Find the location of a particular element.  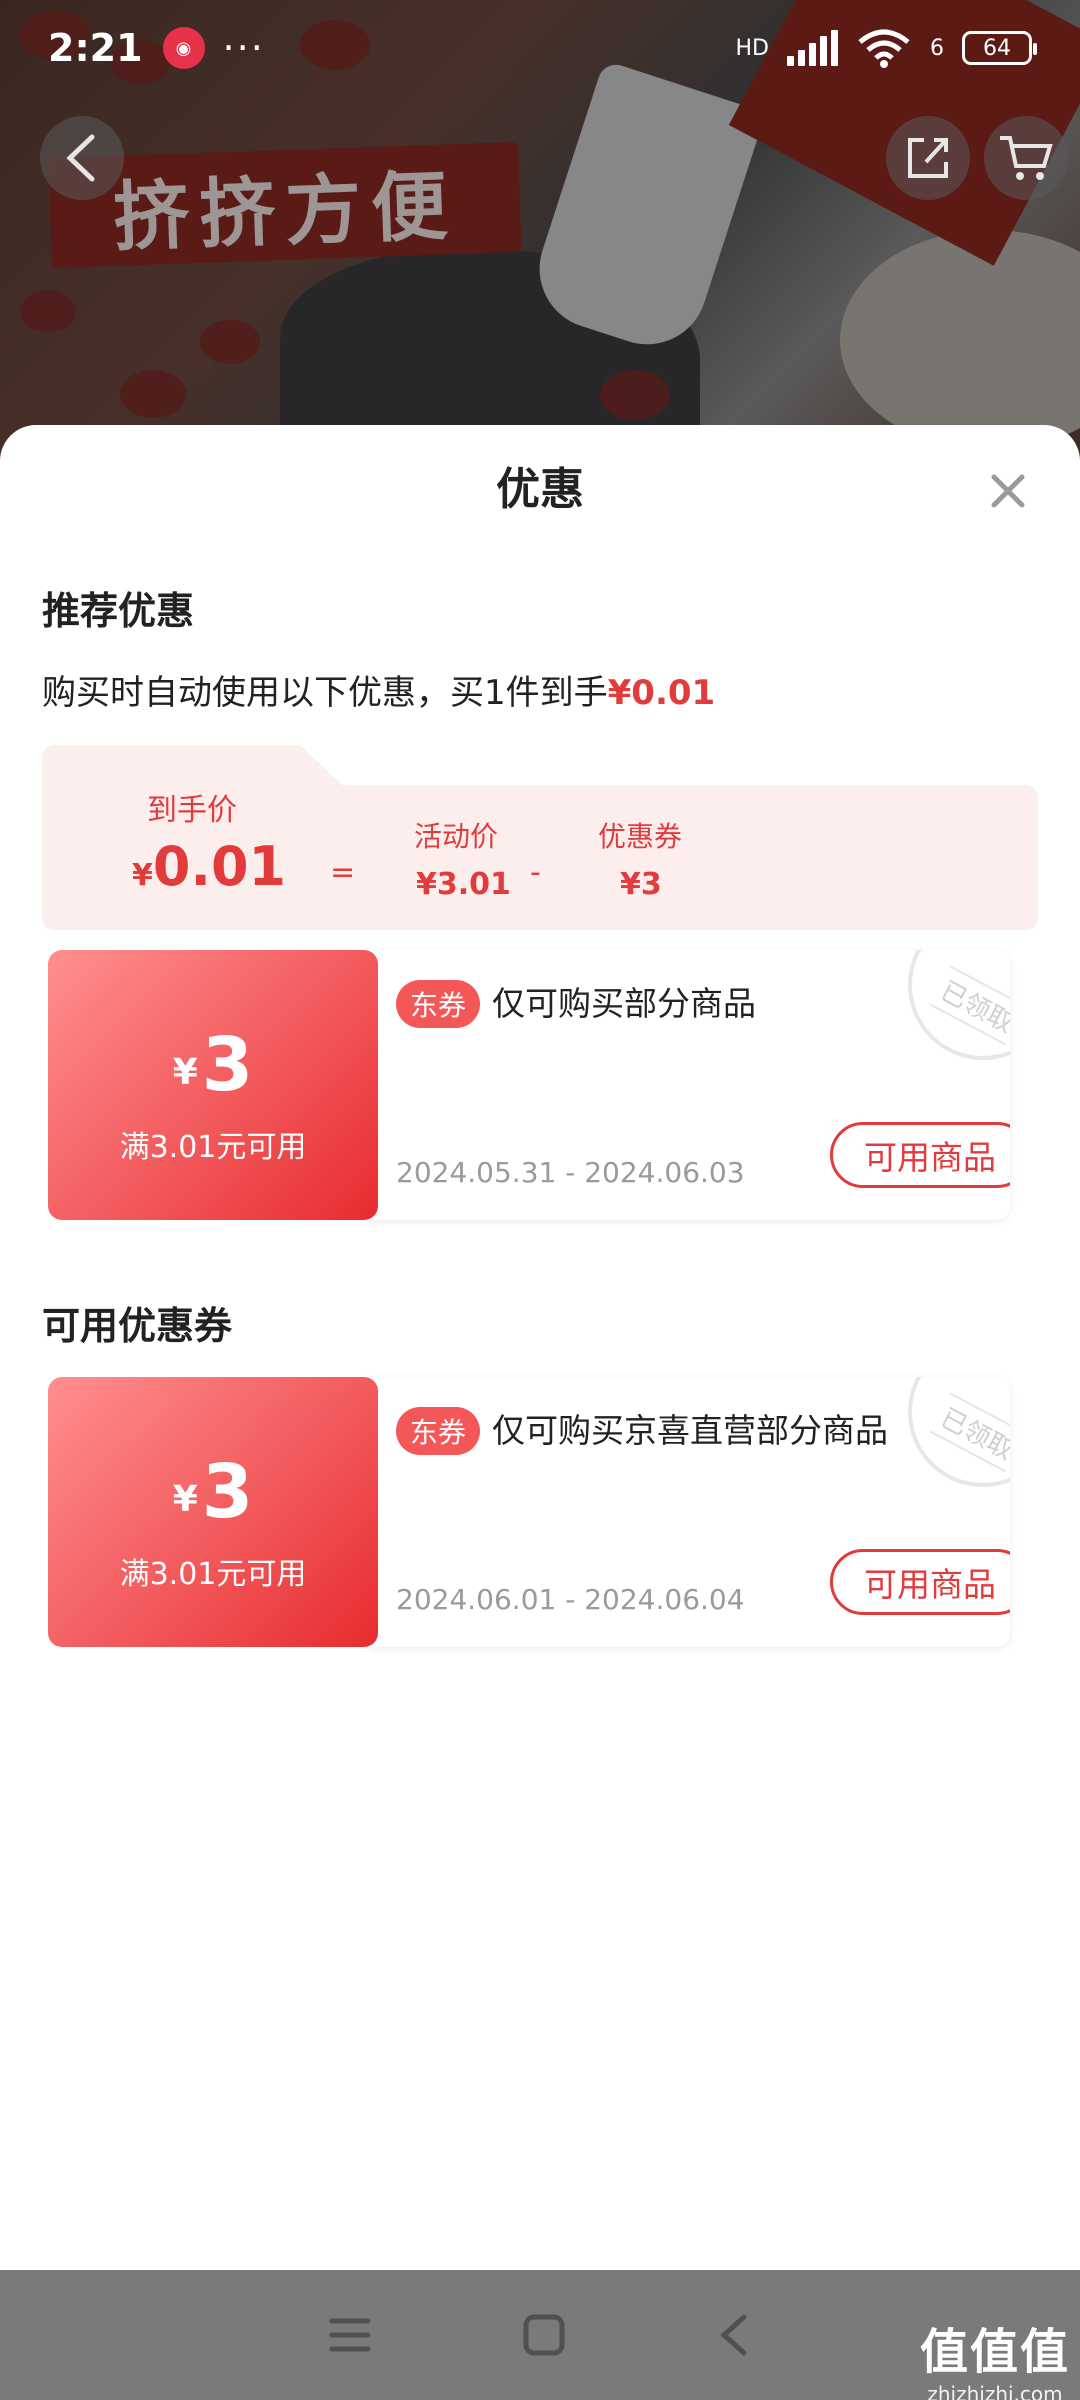

hd-label: HD is located at coordinates (752, 48).